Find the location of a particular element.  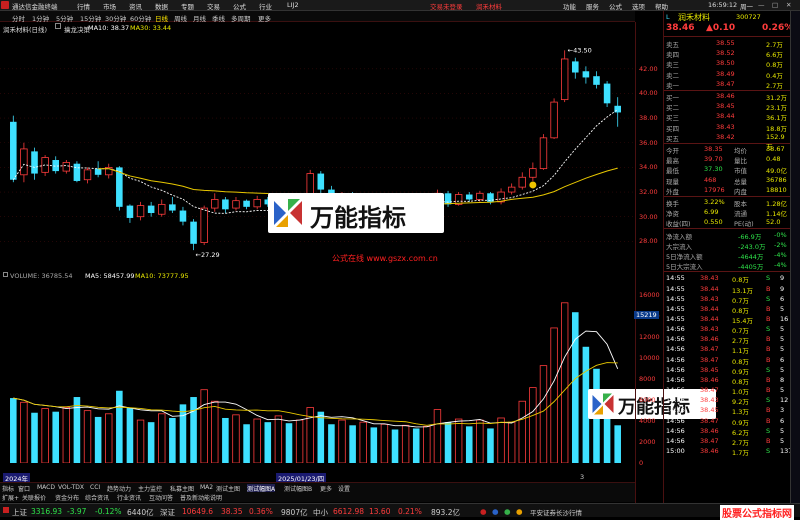

ratio-label: 收益(四) is located at coordinates (678, 224).